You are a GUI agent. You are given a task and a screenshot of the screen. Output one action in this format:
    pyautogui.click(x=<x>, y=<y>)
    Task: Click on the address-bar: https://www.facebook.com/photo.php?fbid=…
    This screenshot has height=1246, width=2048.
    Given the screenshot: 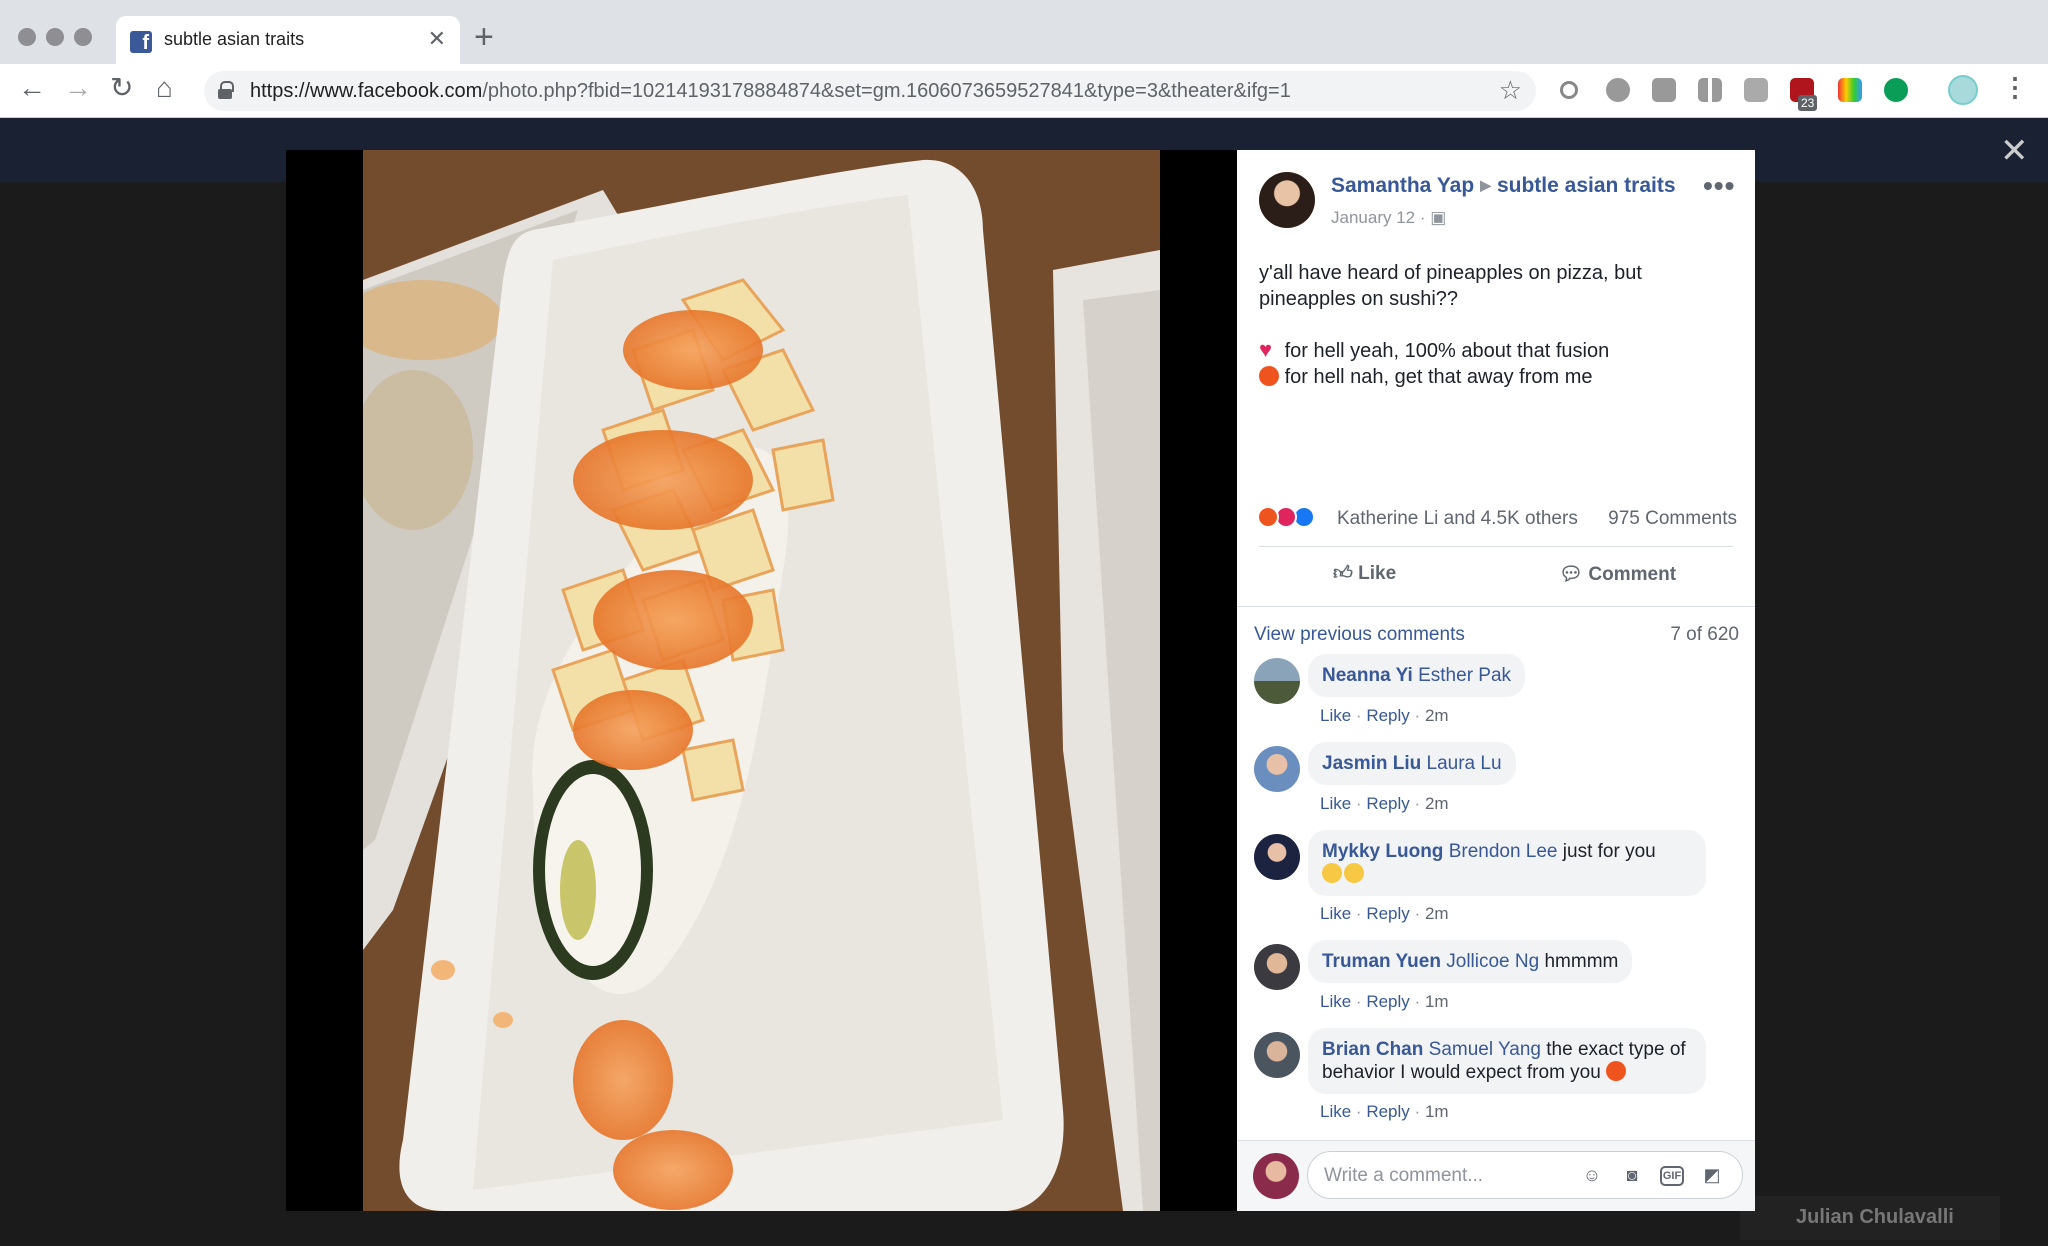 What is the action you would take?
    pyautogui.click(x=870, y=91)
    